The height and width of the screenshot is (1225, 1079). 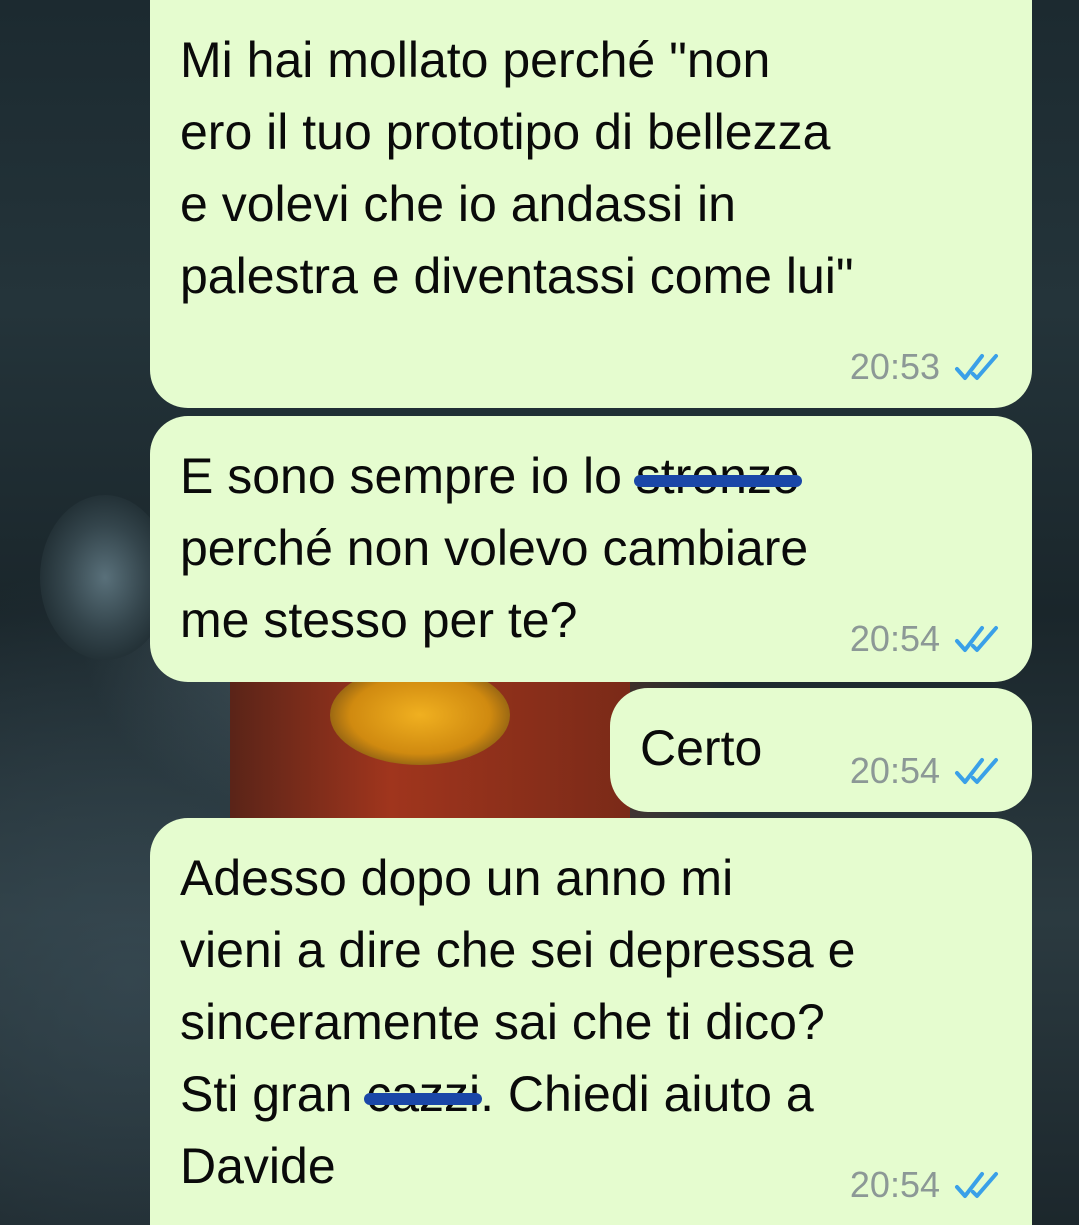 I want to click on message-meta: 20:53, so click(x=925, y=367).